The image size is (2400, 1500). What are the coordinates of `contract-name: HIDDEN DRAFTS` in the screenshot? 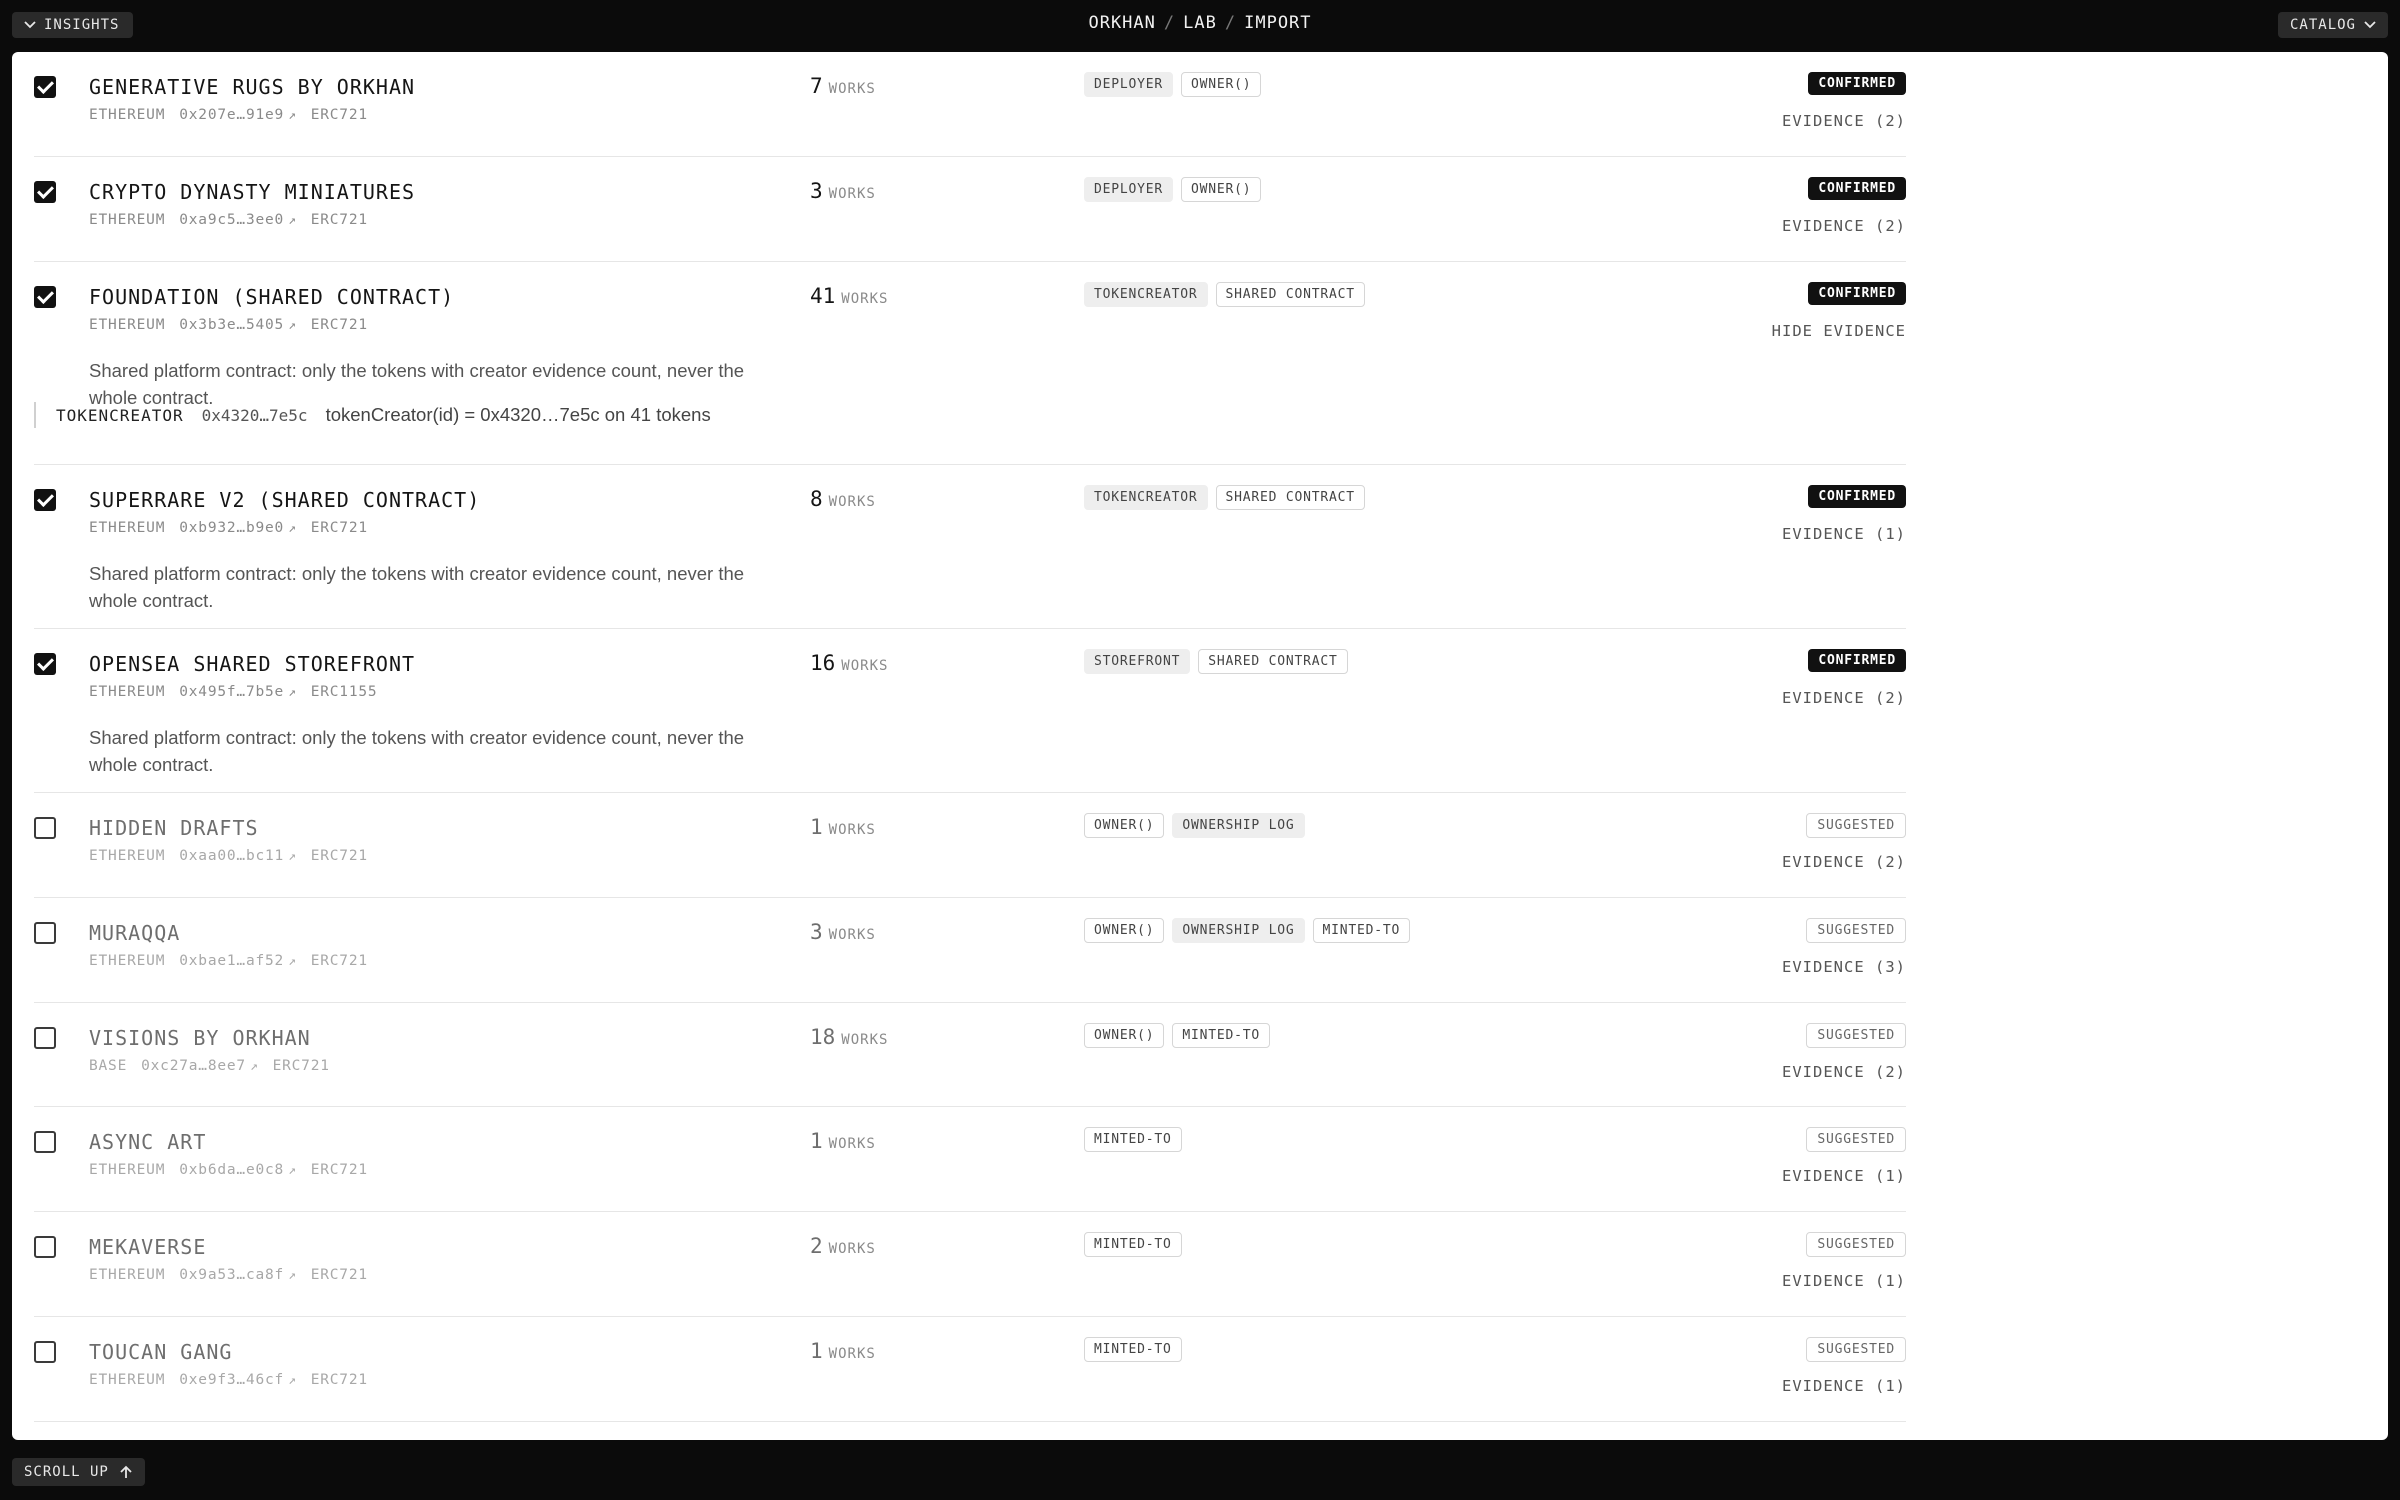 It's located at (174, 828).